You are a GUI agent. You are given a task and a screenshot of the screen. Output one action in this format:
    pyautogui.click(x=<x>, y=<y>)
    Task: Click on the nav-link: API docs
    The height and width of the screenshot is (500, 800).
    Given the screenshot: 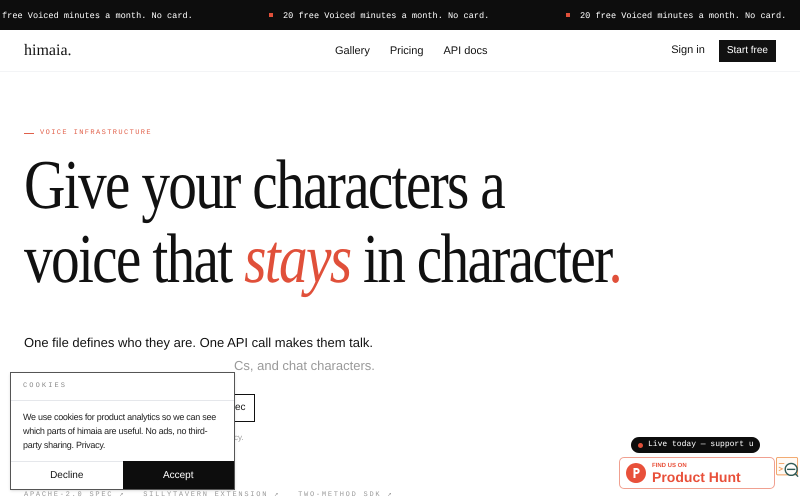 What is the action you would take?
    pyautogui.click(x=465, y=51)
    